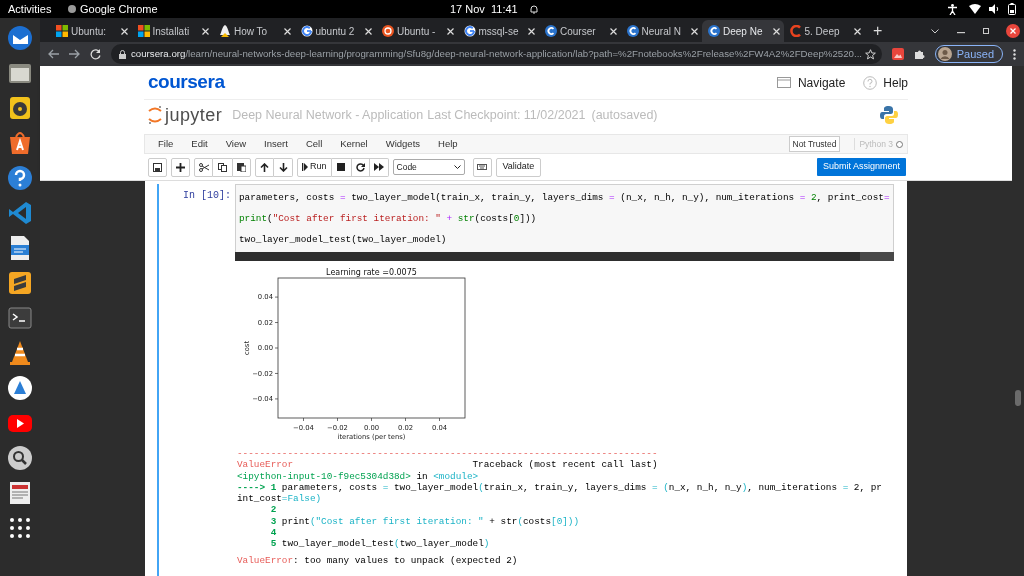 This screenshot has width=1024, height=576. What do you see at coordinates (276, 144) in the screenshot?
I see `menu-item: Insert` at bounding box center [276, 144].